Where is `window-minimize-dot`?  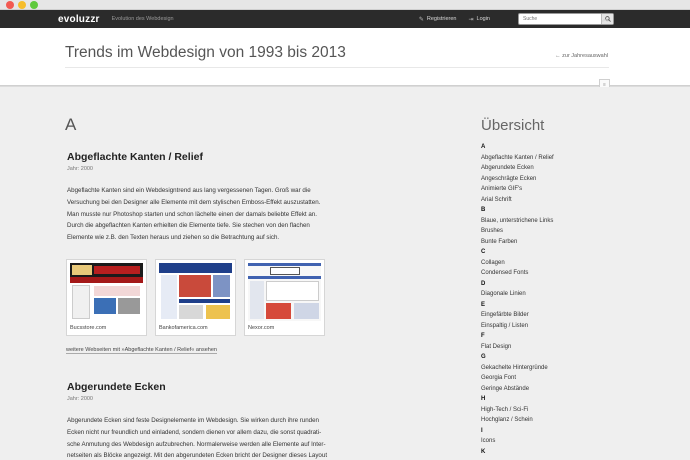 window-minimize-dot is located at coordinates (22, 5).